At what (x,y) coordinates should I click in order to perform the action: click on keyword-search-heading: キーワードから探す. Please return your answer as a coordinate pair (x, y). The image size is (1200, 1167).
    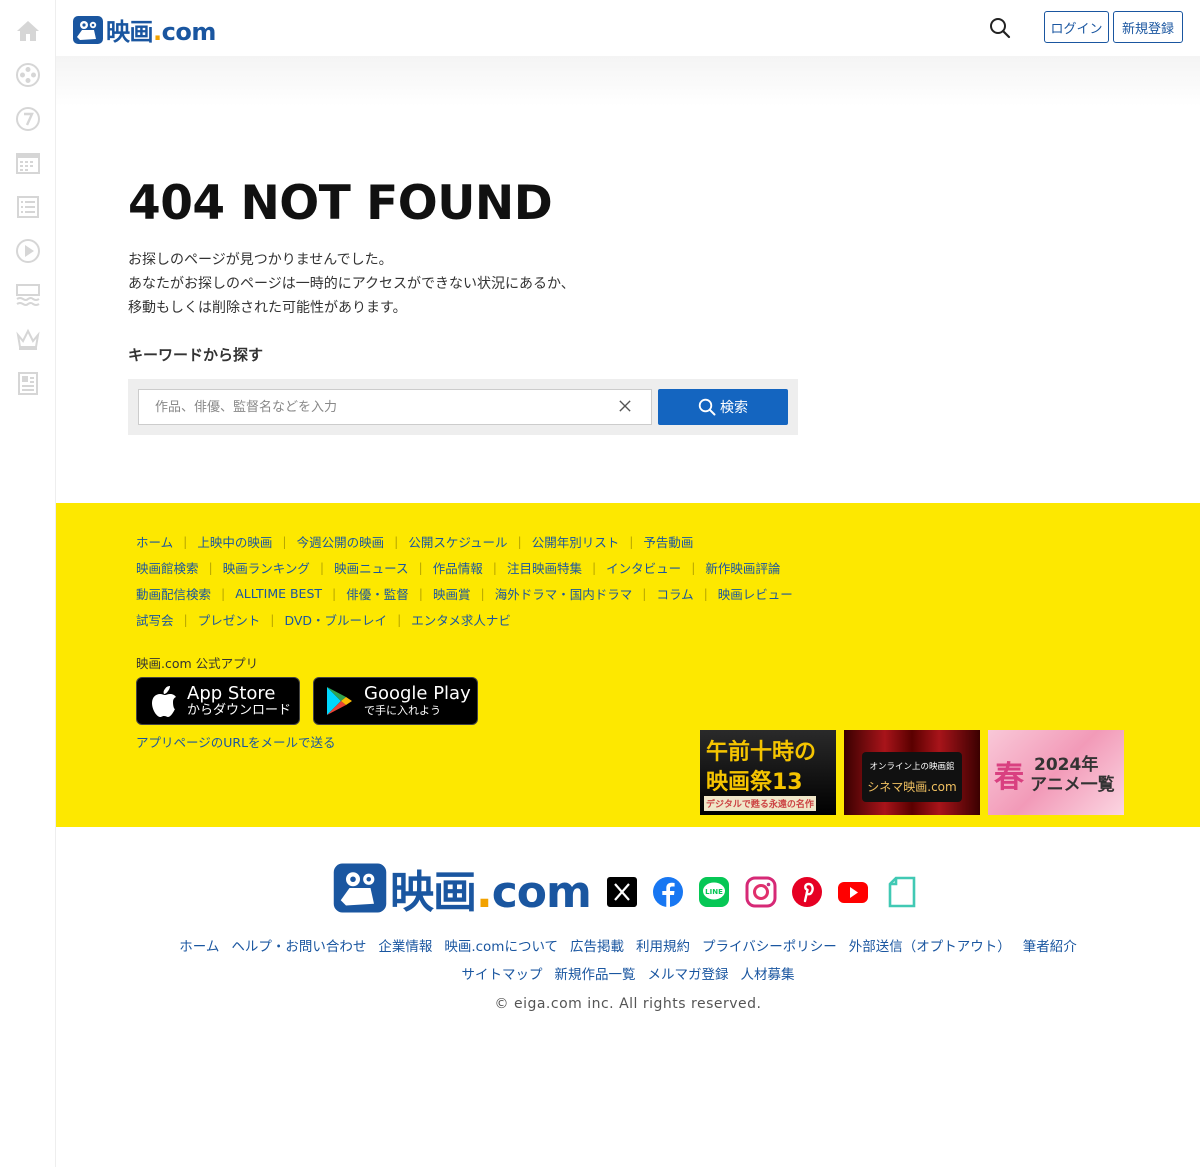
    Looking at the image, I should click on (196, 355).